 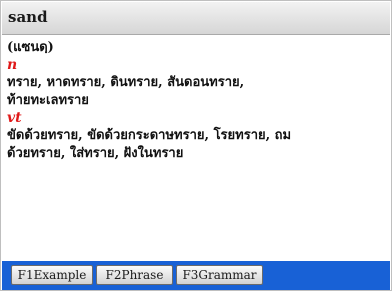 I want to click on headword-bar: sand, so click(x=196, y=18).